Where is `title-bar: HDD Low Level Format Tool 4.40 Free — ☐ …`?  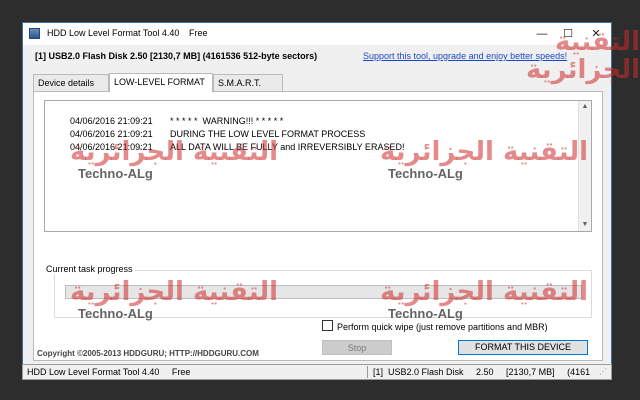
title-bar: HDD Low Level Format Tool 4.40 Free — ☐ … is located at coordinates (317, 34).